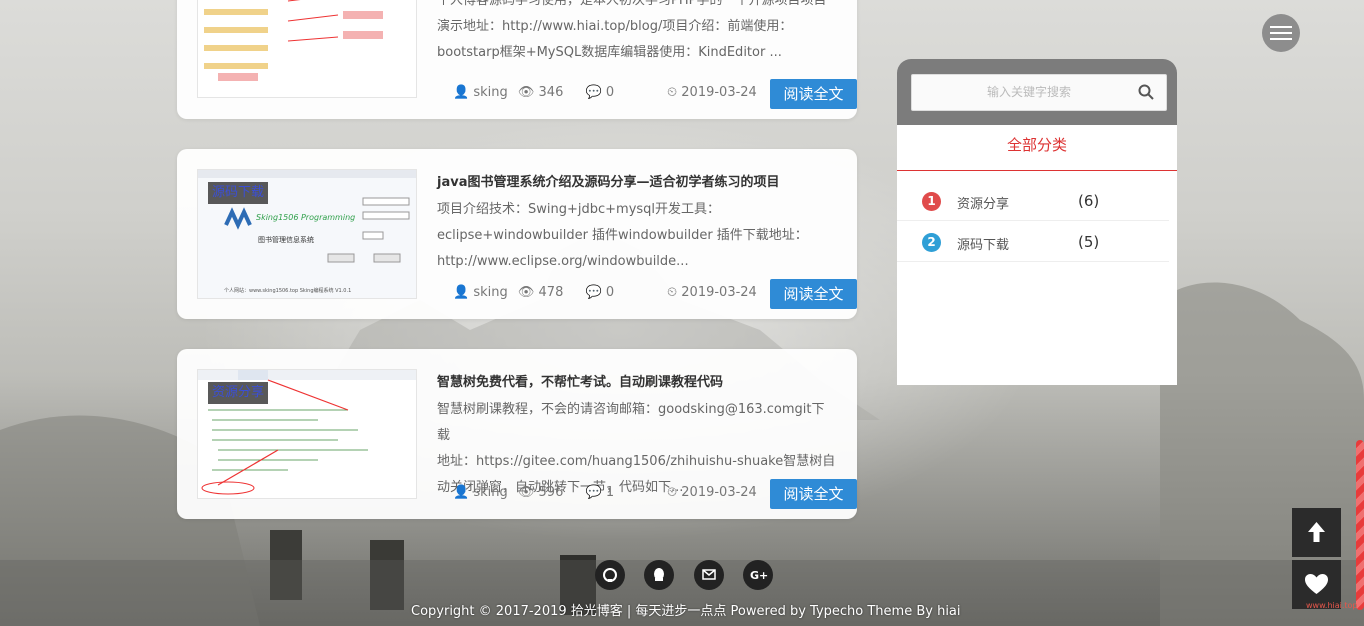 The height and width of the screenshot is (626, 1364). What do you see at coordinates (238, 393) in the screenshot?
I see `category-tag: 资源分享` at bounding box center [238, 393].